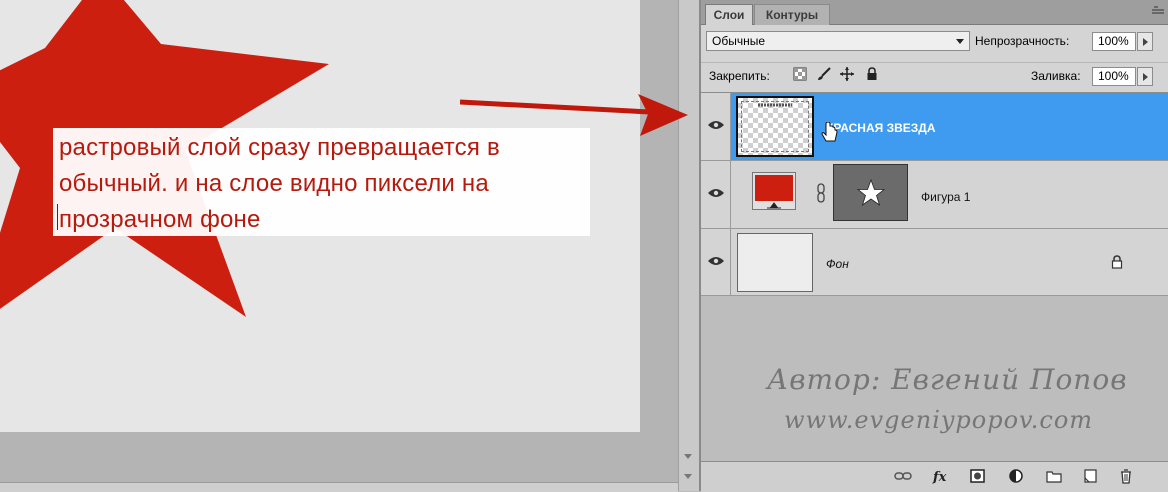 The image size is (1168, 492). I want to click on hand-cursor-icon, so click(829, 132).